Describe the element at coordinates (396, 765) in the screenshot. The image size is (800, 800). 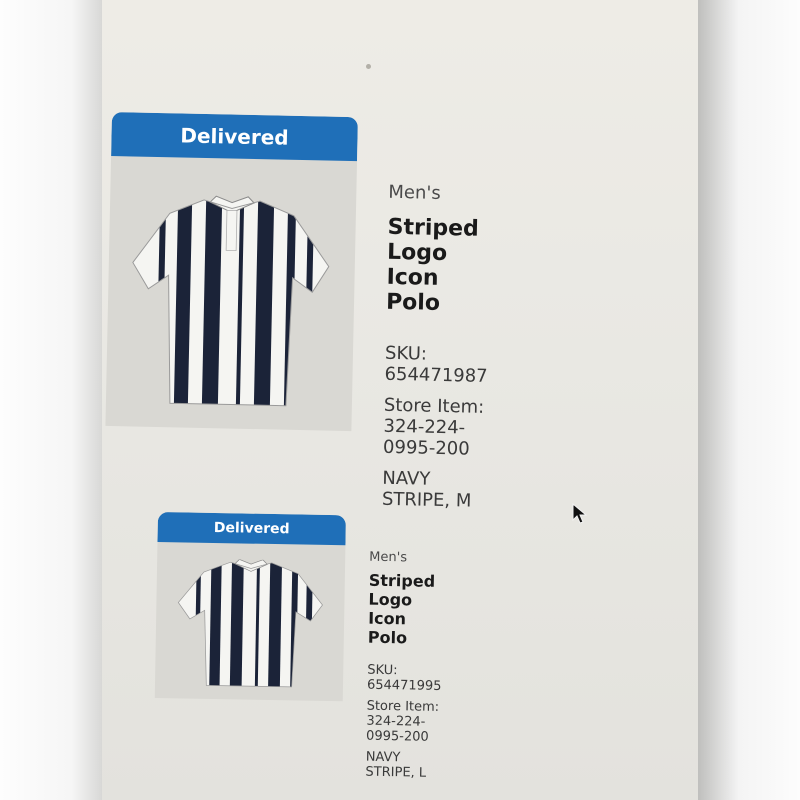
I see `product-variant: NAVY STRIPE, L` at that location.